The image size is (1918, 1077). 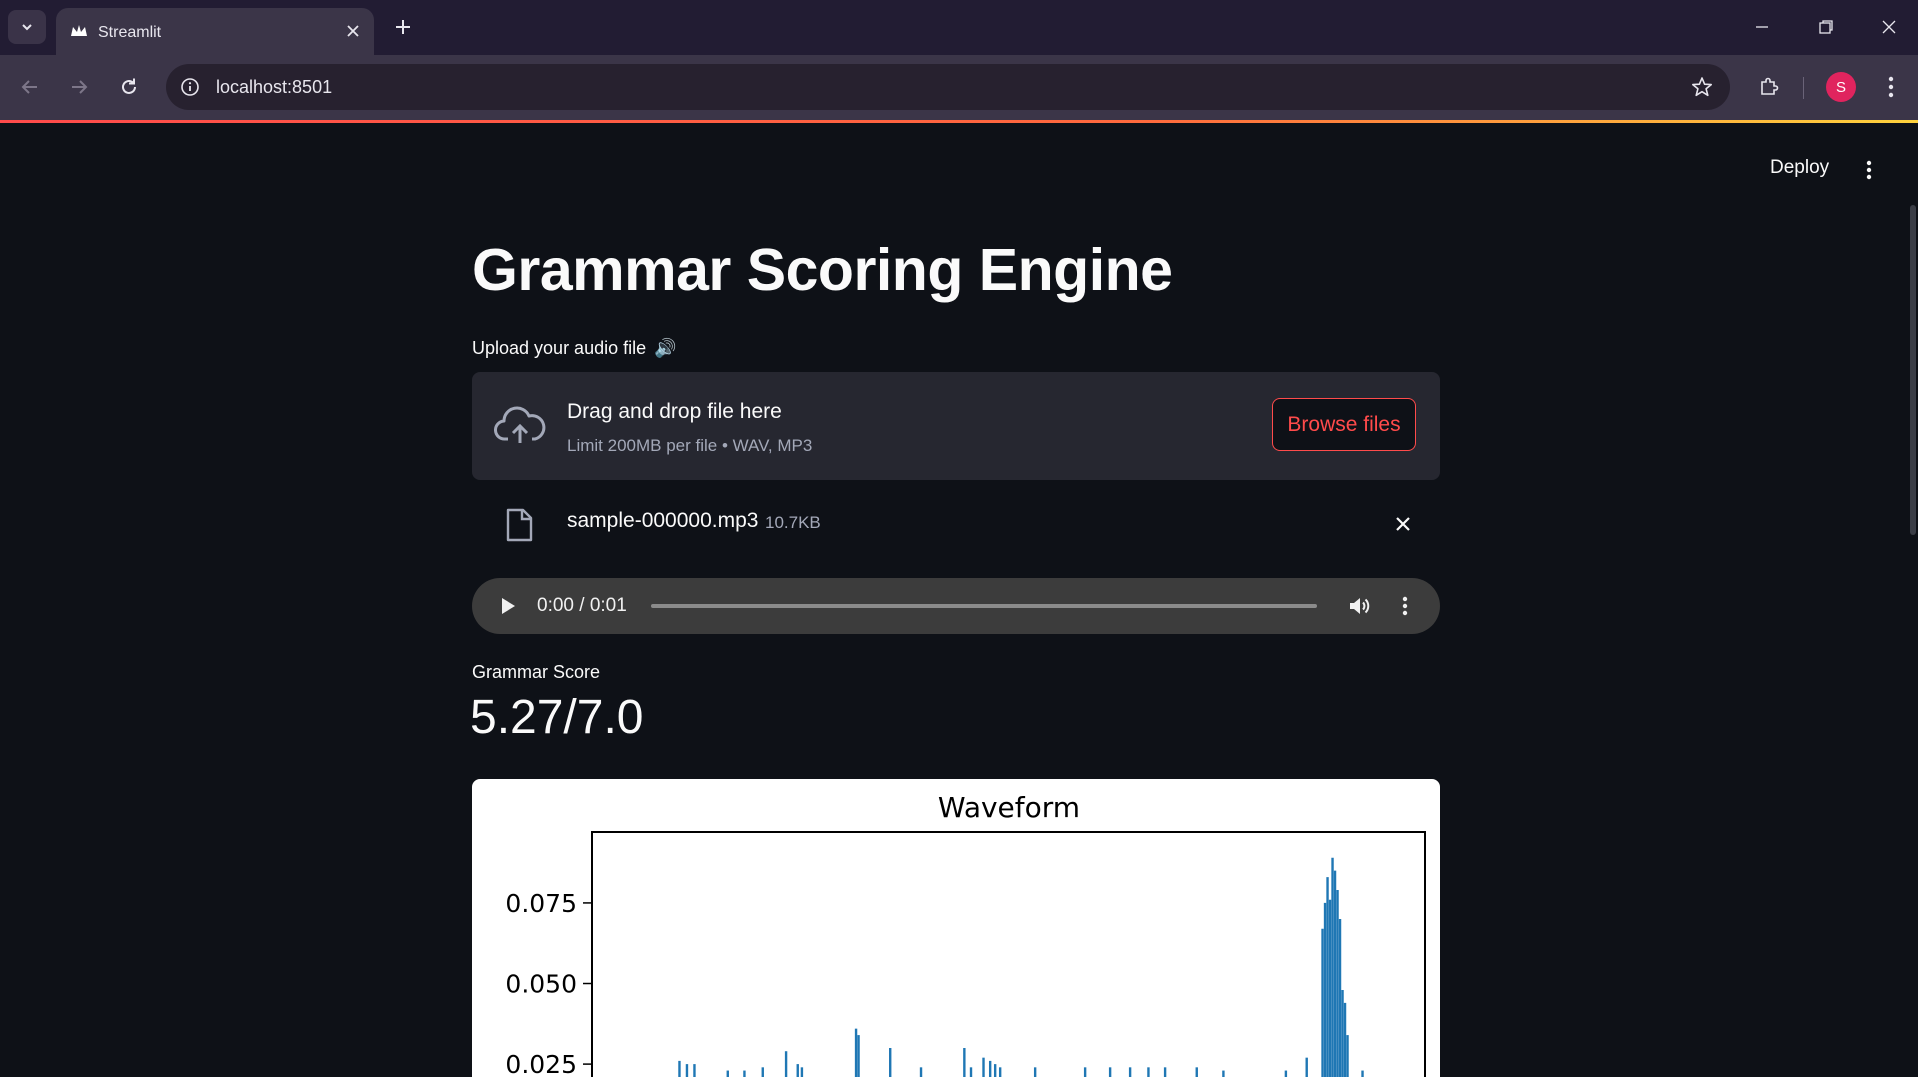 I want to click on y-tick-label: 0.075, so click(x=541, y=903).